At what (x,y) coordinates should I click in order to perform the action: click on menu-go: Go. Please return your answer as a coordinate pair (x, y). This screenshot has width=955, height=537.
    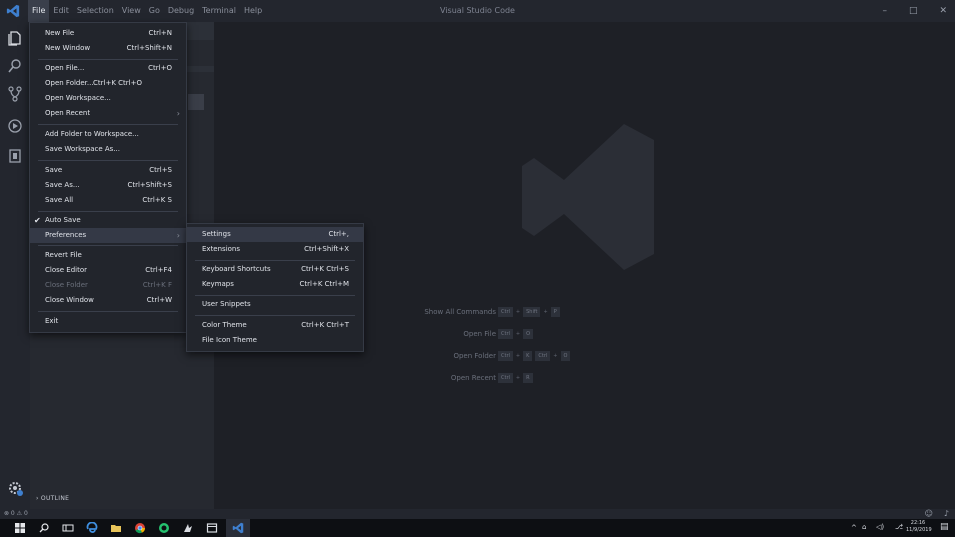
    Looking at the image, I should click on (154, 11).